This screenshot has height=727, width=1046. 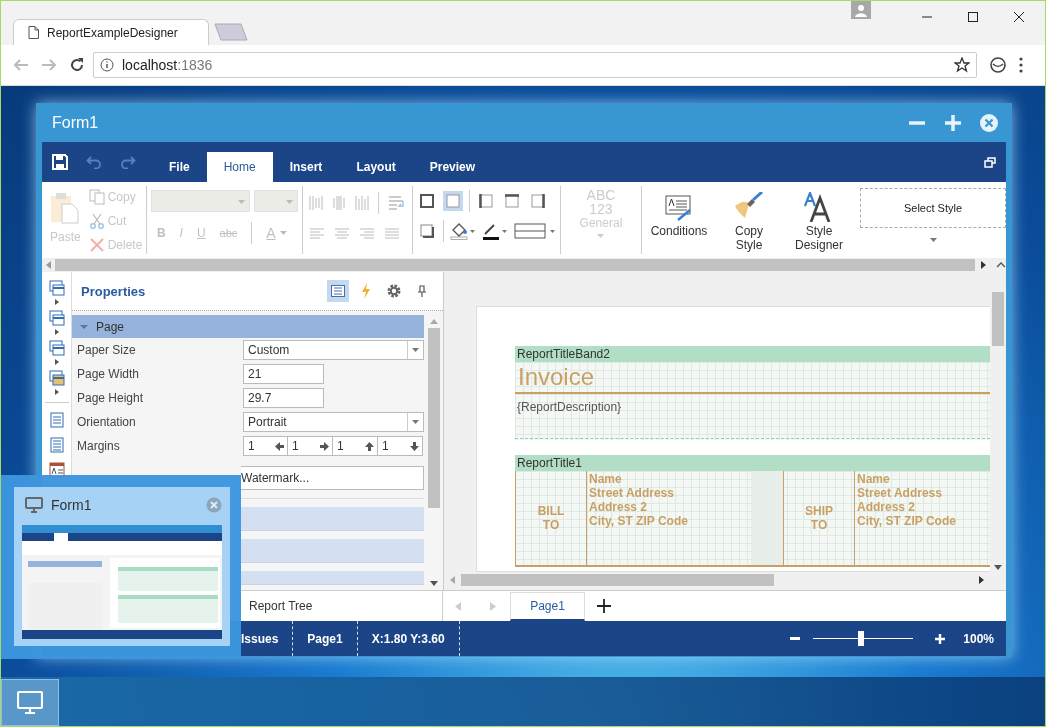 What do you see at coordinates (376, 167) in the screenshot?
I see `ribbon-tab: Layout` at bounding box center [376, 167].